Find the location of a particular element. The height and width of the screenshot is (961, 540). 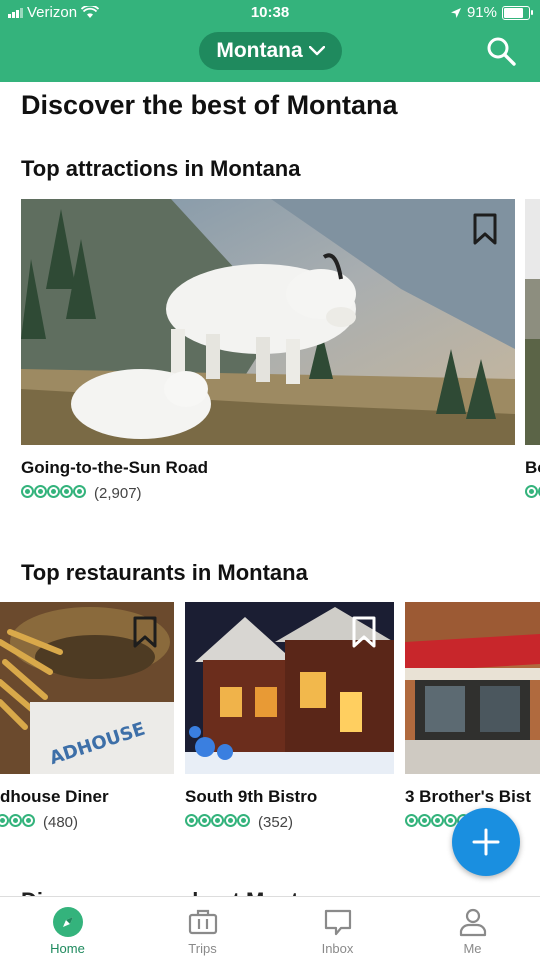

battery-icon is located at coordinates (517, 12).